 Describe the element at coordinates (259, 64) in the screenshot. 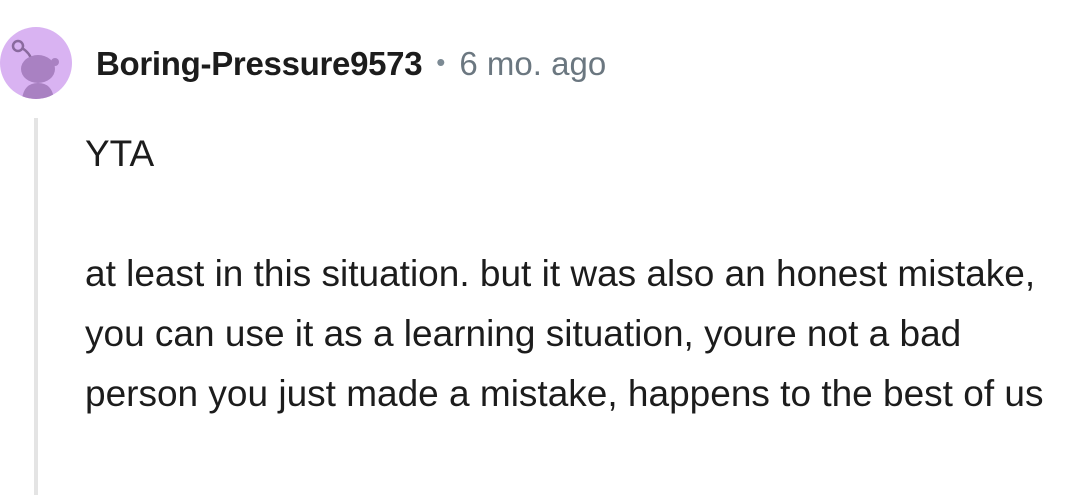

I see `author-username: Boring-Pressure9573` at that location.